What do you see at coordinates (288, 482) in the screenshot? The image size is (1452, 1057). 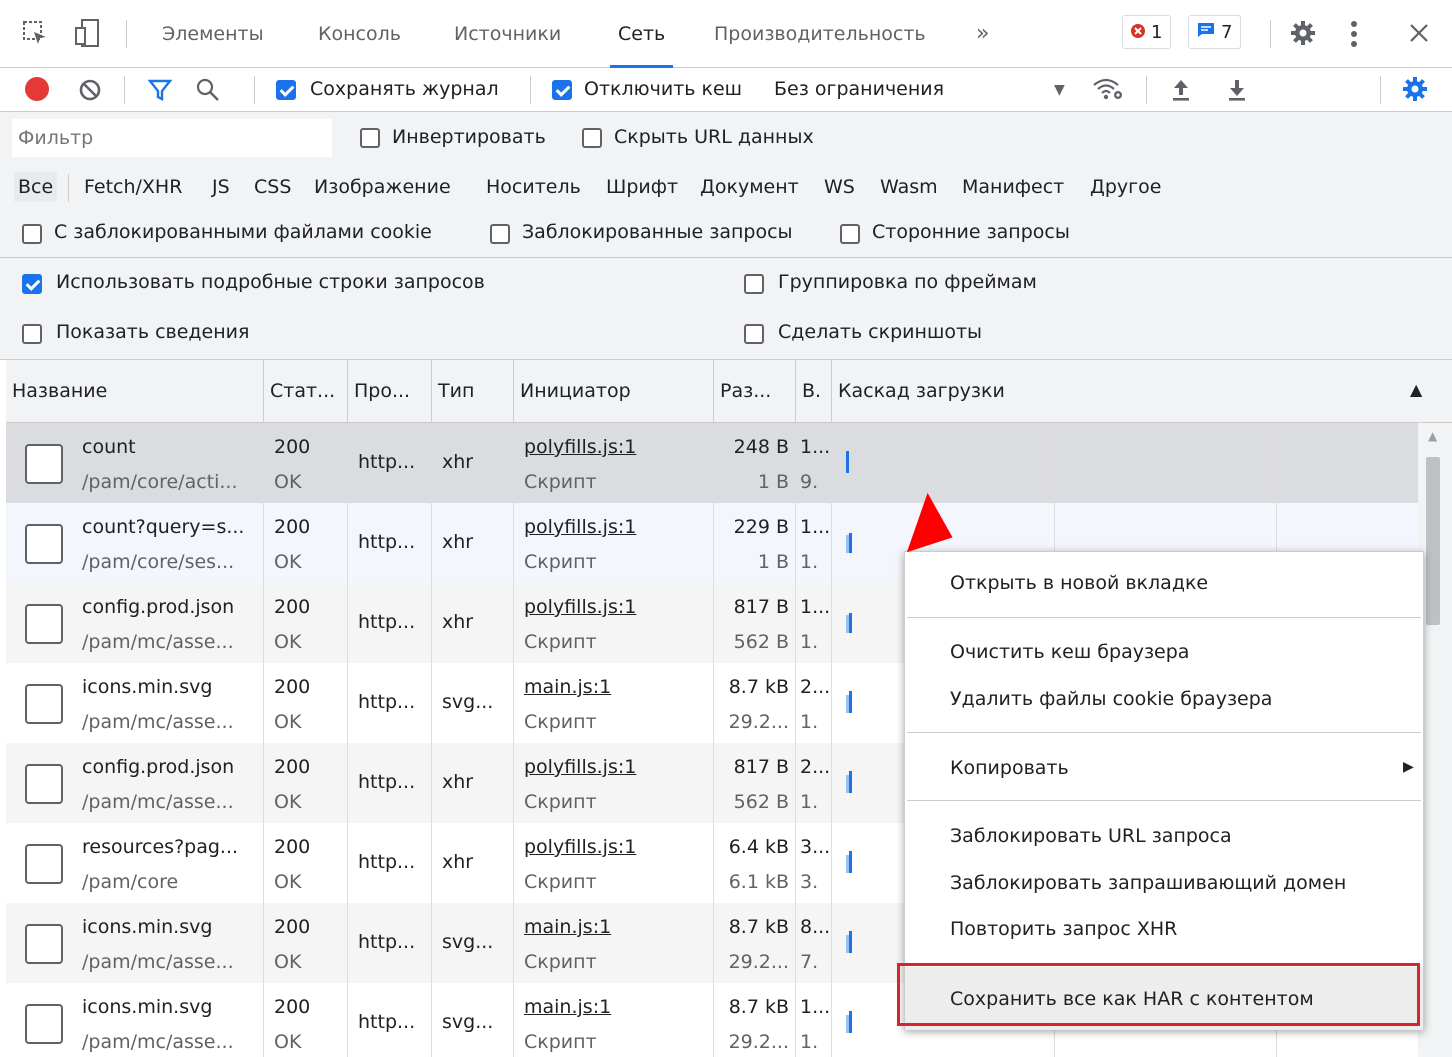 I see `status-text: OK` at bounding box center [288, 482].